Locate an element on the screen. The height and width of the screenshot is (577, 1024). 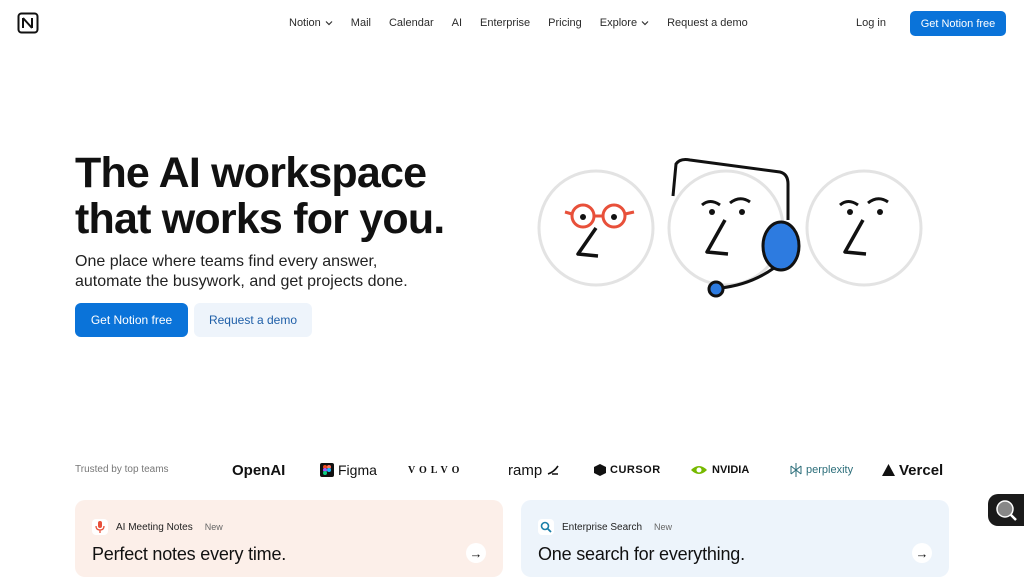
card-tag-label: Enterprise Search is located at coordinates (602, 527).